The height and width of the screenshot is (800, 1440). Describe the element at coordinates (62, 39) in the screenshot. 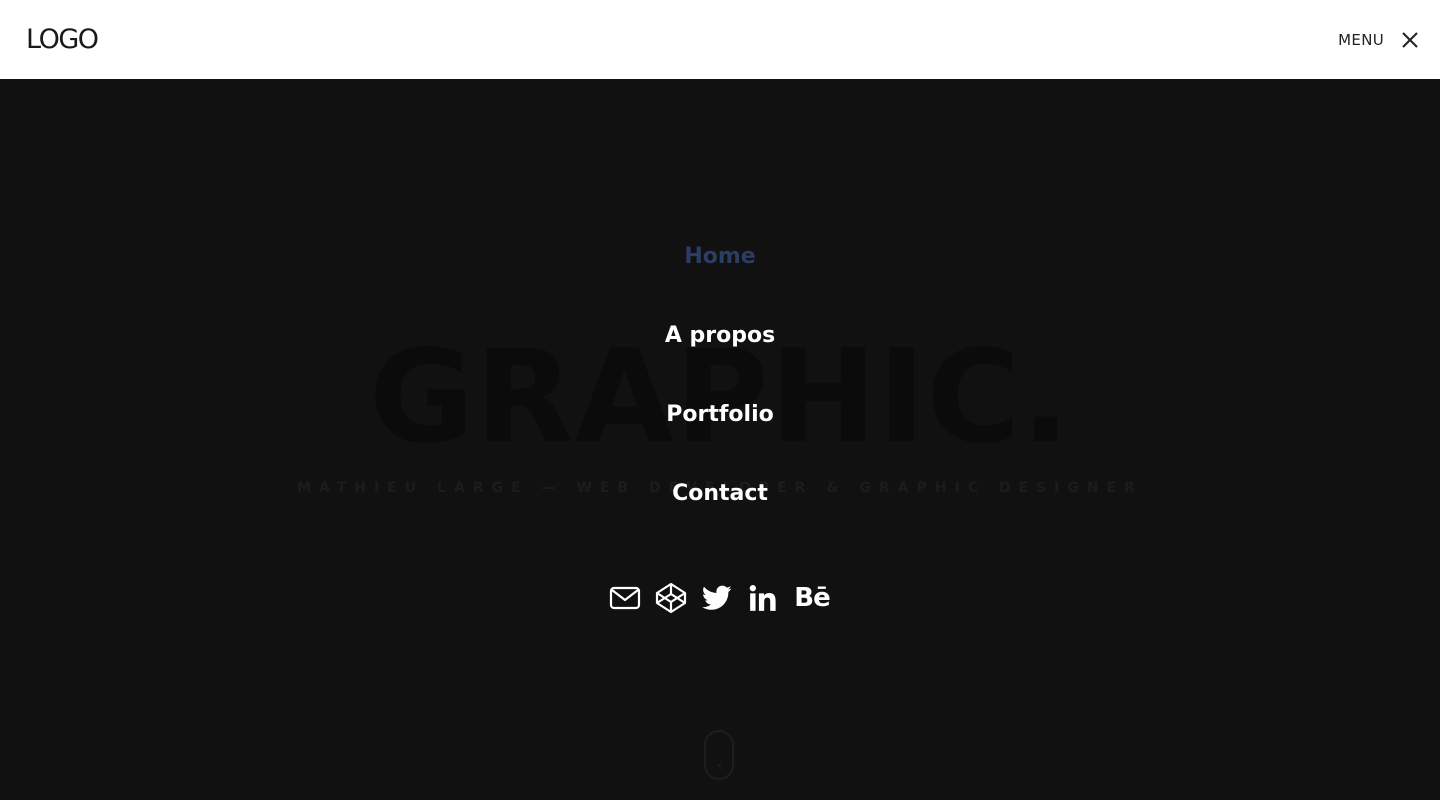

I see `logo: LOGO` at that location.